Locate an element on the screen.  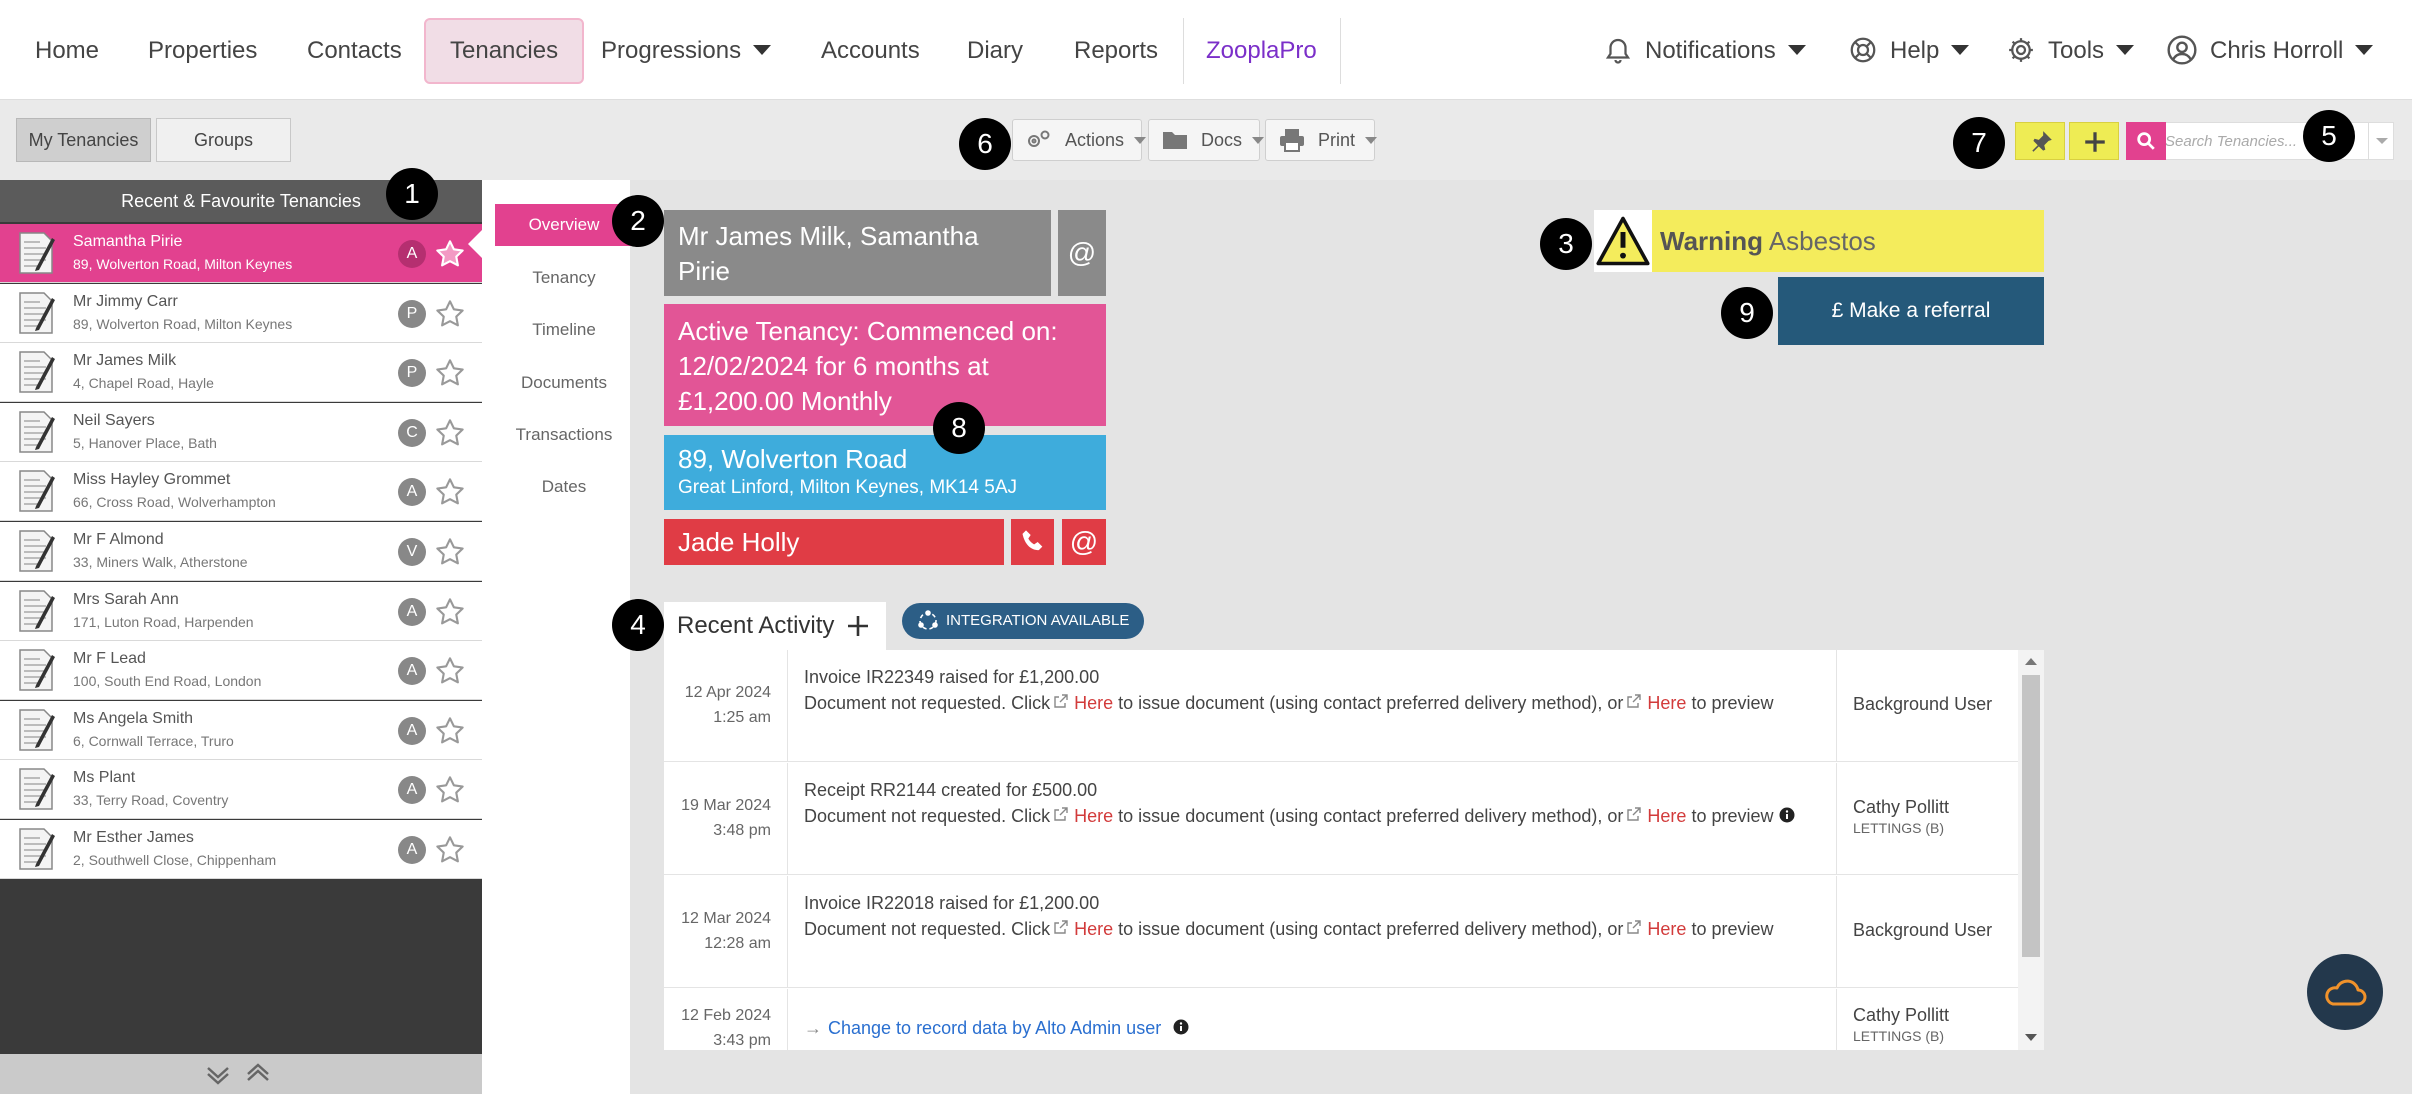
activity-headline: Invoice IR22349 raised for £1,200.00 is located at coordinates (952, 677).